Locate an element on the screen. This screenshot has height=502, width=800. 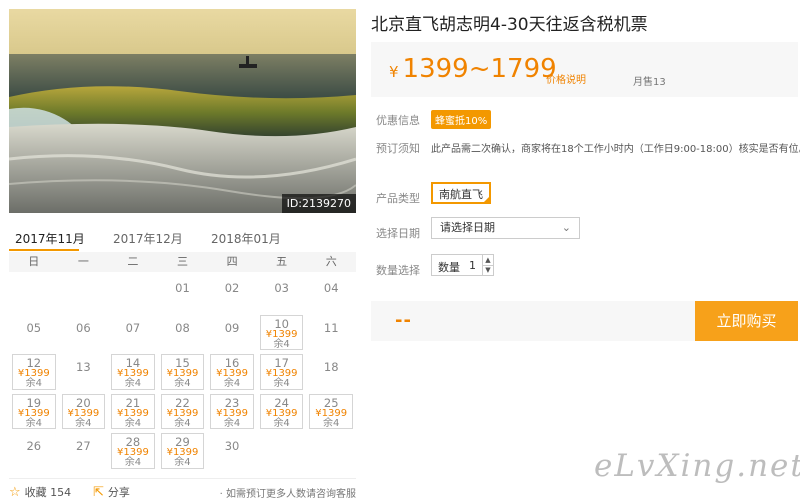
day-number: 19 is located at coordinates (34, 402).